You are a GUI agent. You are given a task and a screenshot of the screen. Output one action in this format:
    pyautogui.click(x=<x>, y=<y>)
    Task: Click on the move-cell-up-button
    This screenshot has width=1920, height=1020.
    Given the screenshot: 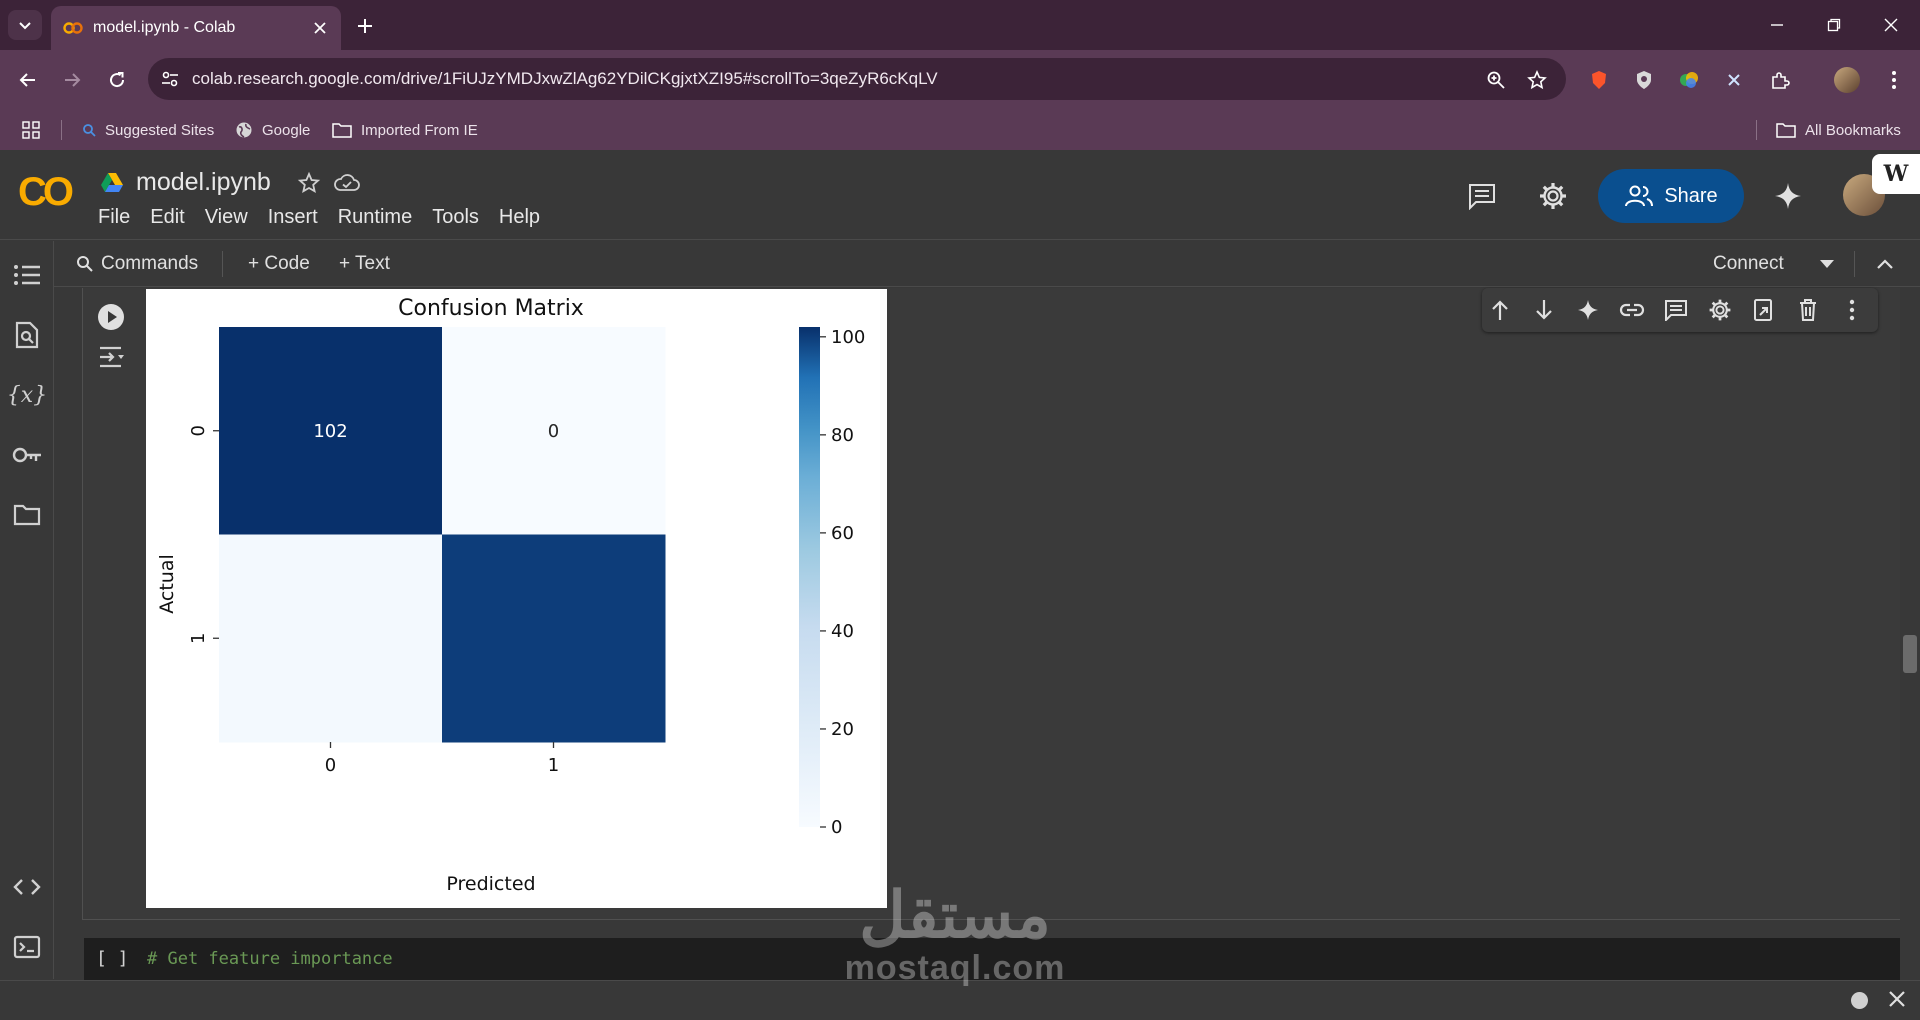 What is the action you would take?
    pyautogui.click(x=1500, y=310)
    